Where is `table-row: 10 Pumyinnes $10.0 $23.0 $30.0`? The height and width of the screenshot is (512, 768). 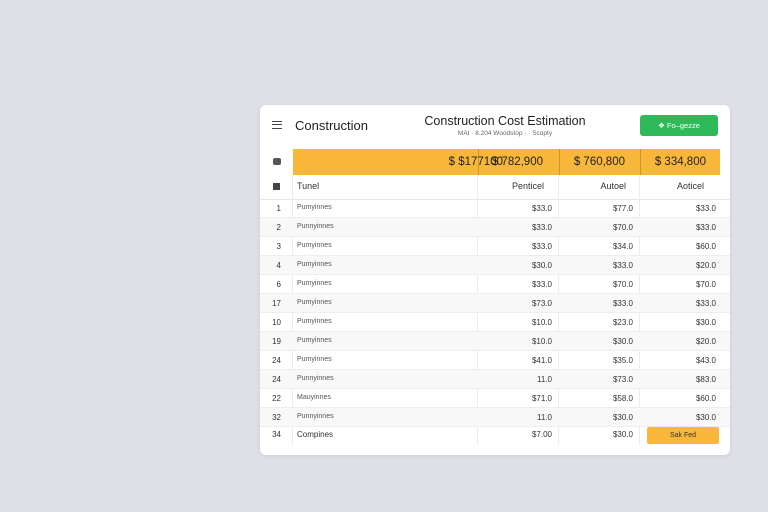
table-row: 10 Pumyinnes $10.0 $23.0 $30.0 is located at coordinates (495, 322).